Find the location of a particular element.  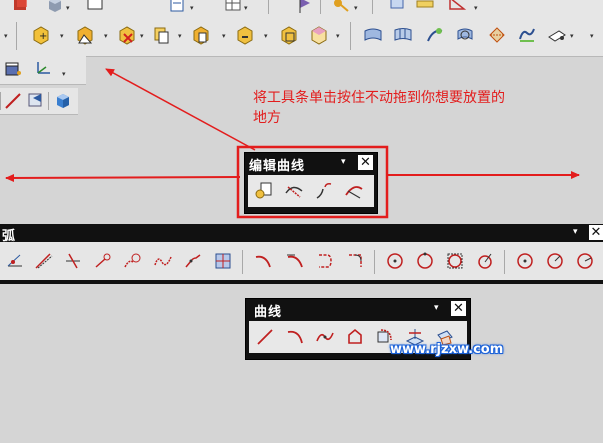

datum-csys-icon is located at coordinates (43, 69).